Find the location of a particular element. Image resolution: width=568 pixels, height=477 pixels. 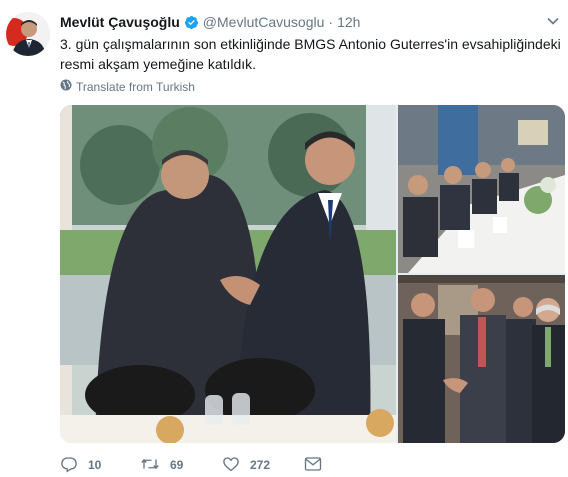

photo-group-standing is located at coordinates (481, 359).